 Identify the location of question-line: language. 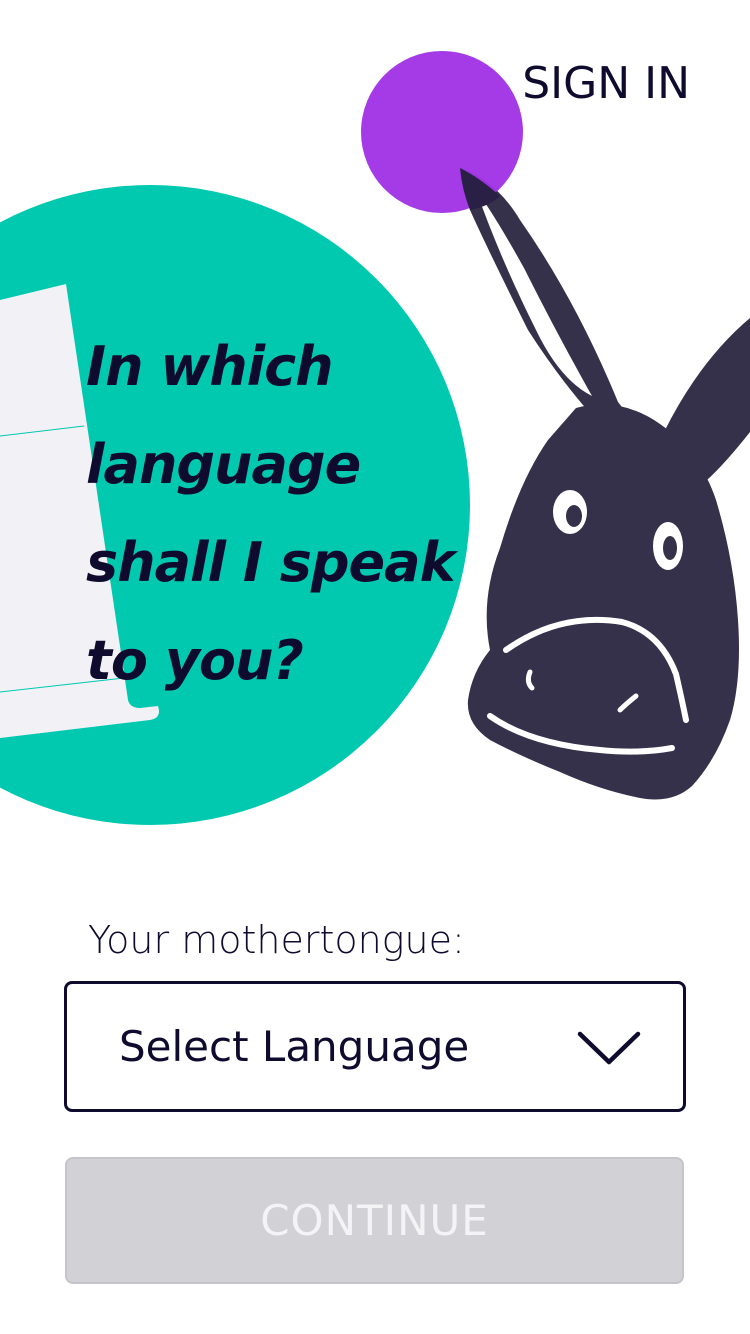
(223, 464).